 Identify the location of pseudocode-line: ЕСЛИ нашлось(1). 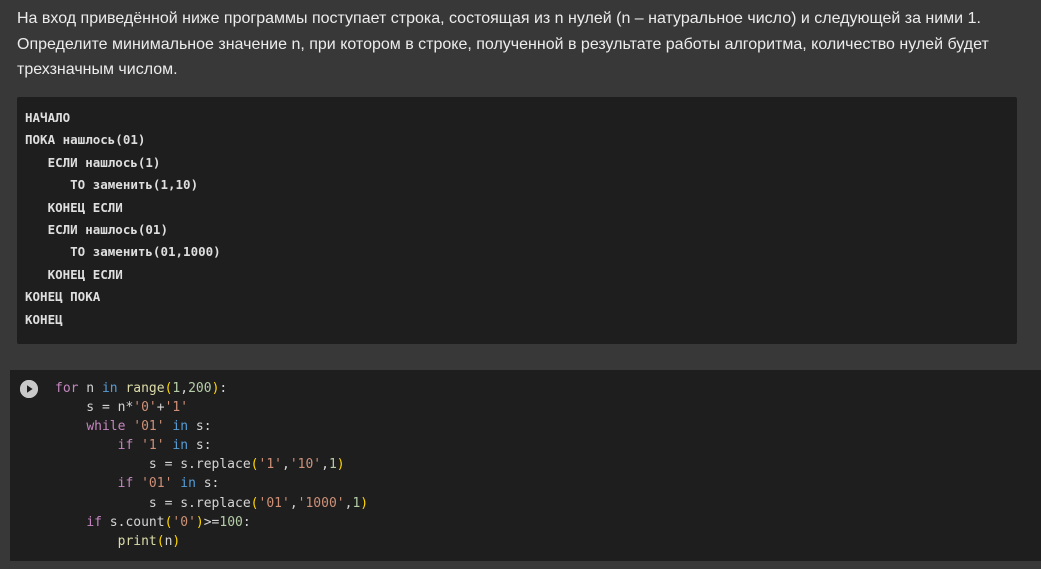
(93, 162).